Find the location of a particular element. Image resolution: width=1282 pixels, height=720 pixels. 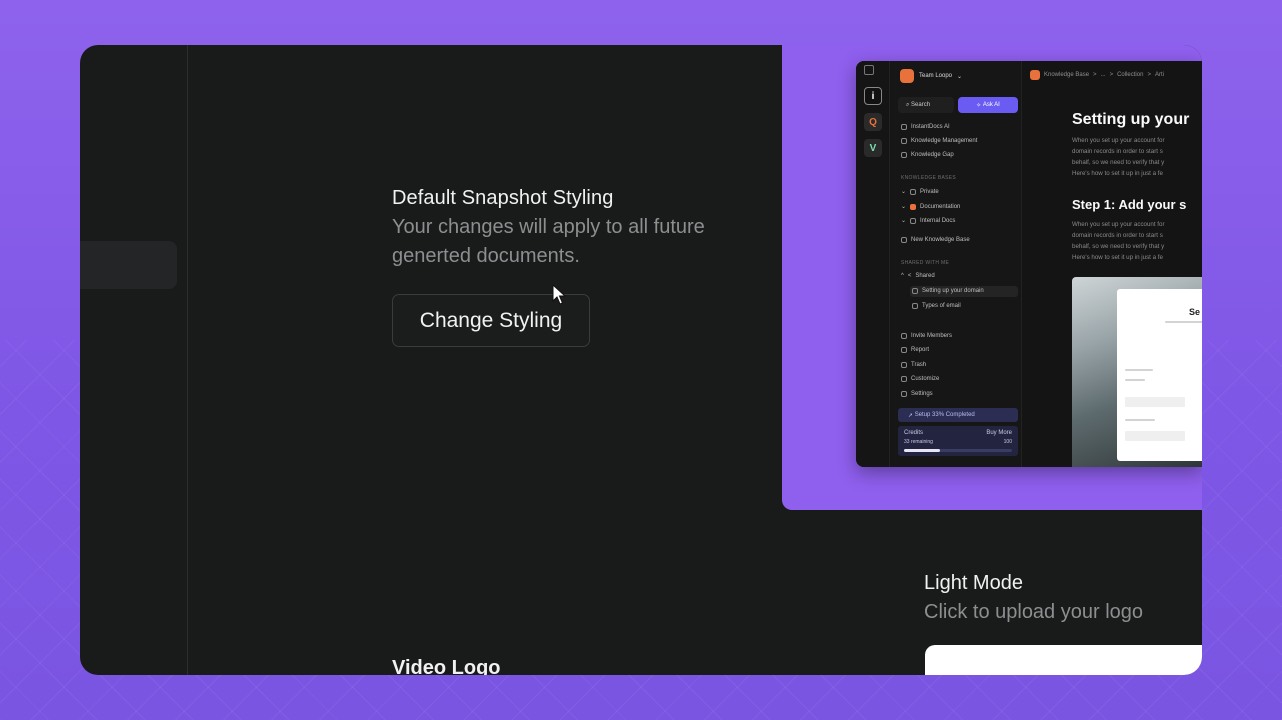

nav-label: InstantDocs AI is located at coordinates (930, 127).